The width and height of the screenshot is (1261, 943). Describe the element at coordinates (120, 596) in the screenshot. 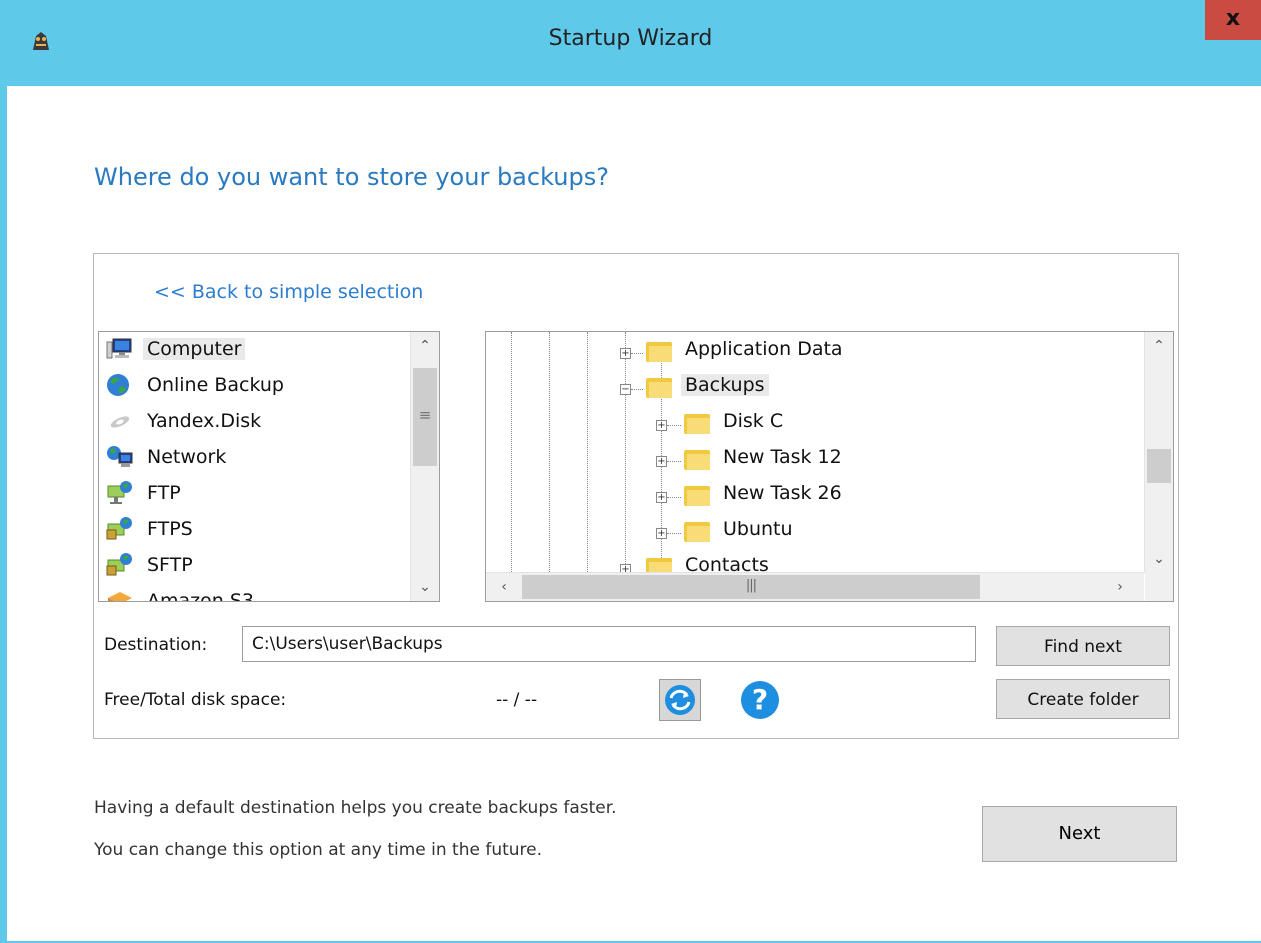

I see `amazon-s3-icon` at that location.